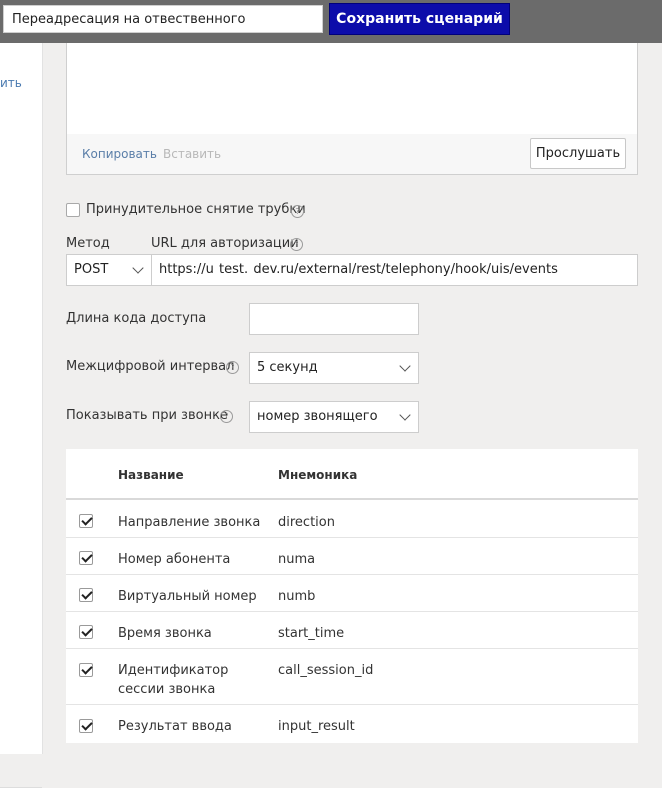 The width and height of the screenshot is (662, 788). I want to click on paste-link: Вставить, so click(192, 154).